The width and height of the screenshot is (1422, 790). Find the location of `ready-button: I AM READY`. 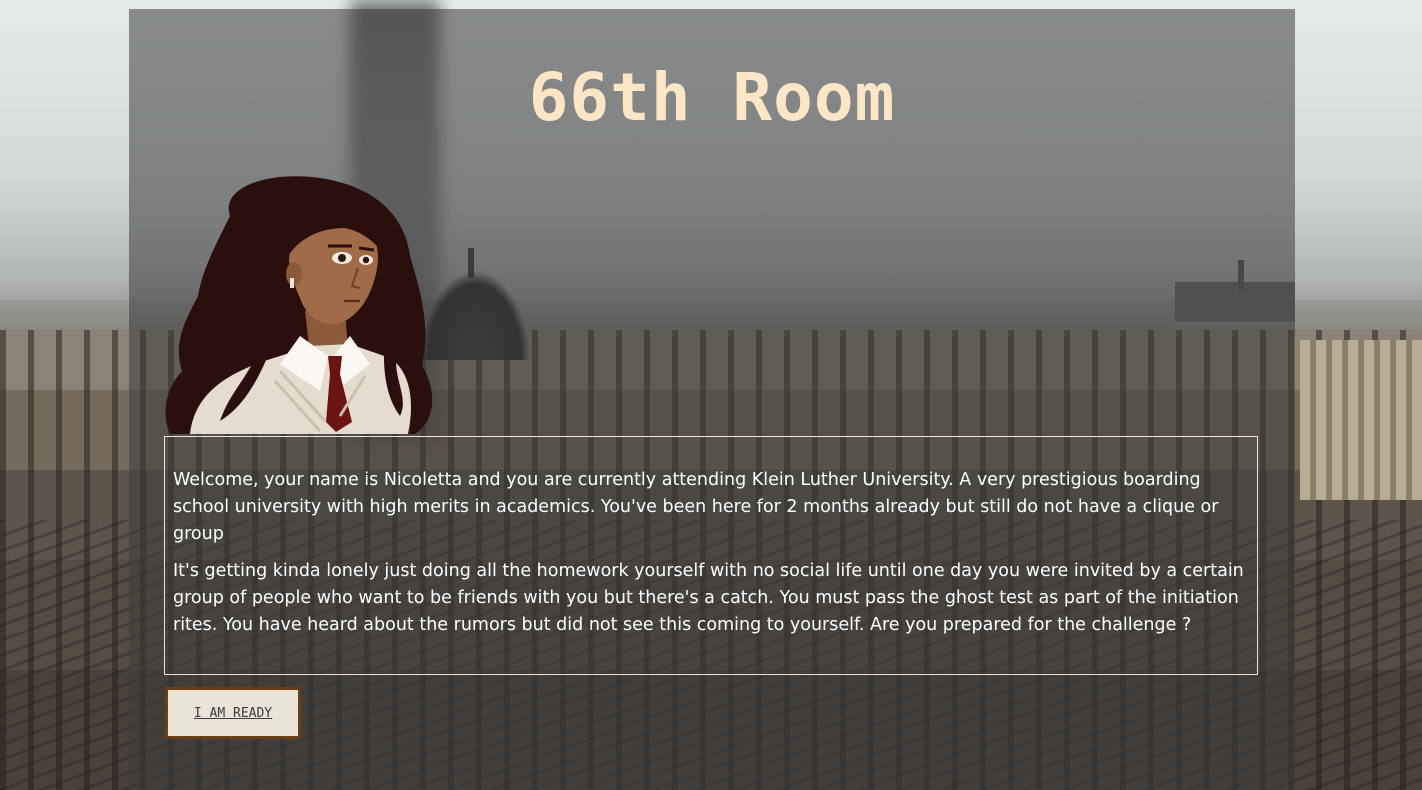

ready-button: I AM READY is located at coordinates (233, 713).